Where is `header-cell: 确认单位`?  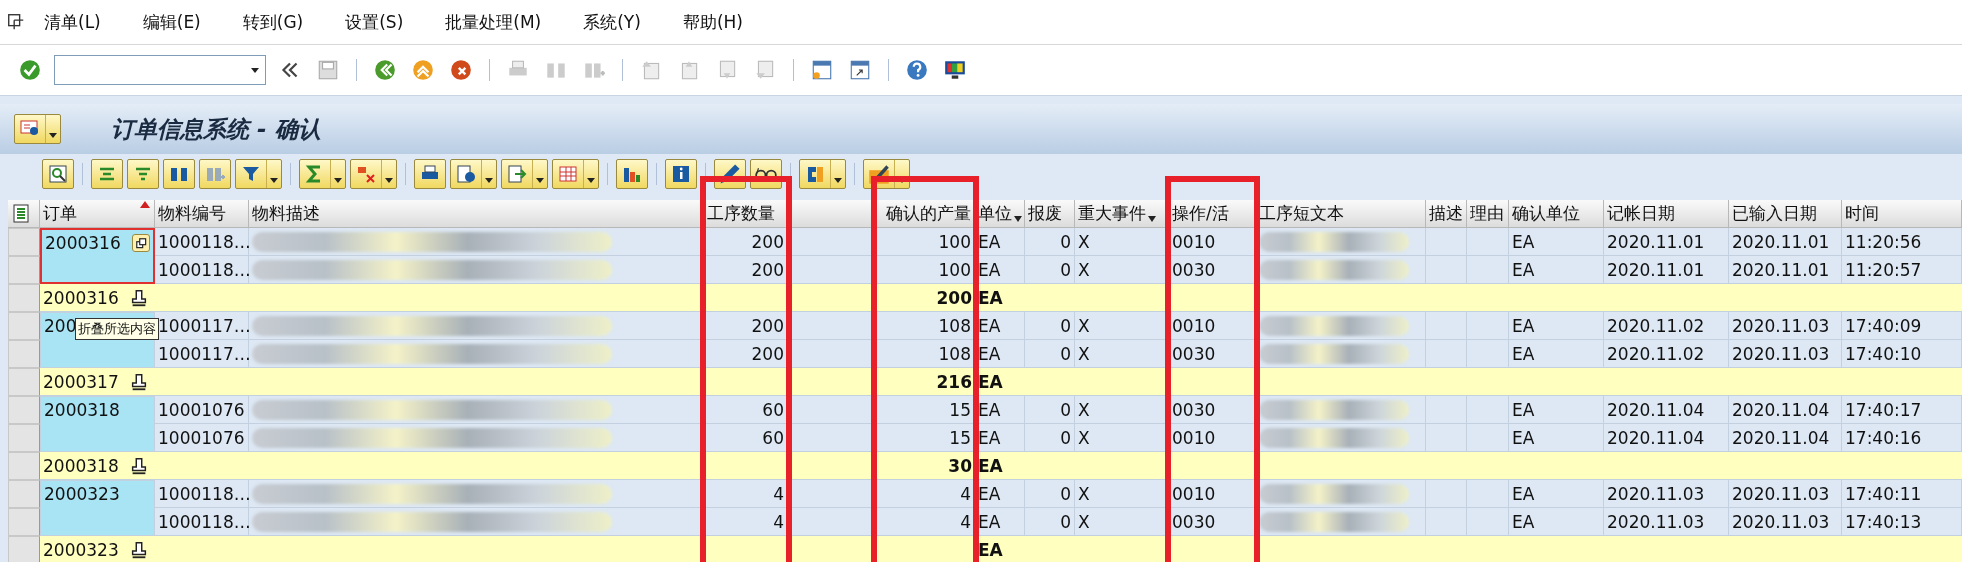
header-cell: 确认单位 is located at coordinates (1556, 214).